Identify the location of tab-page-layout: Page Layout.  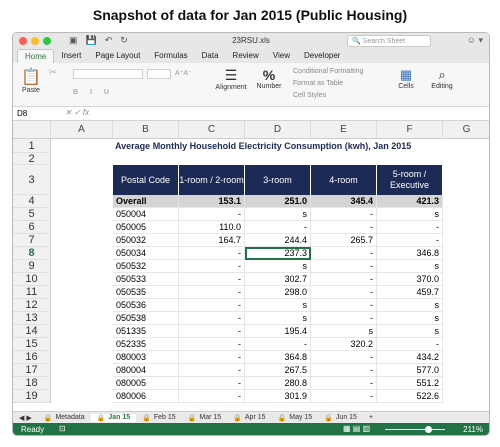
(117, 56).